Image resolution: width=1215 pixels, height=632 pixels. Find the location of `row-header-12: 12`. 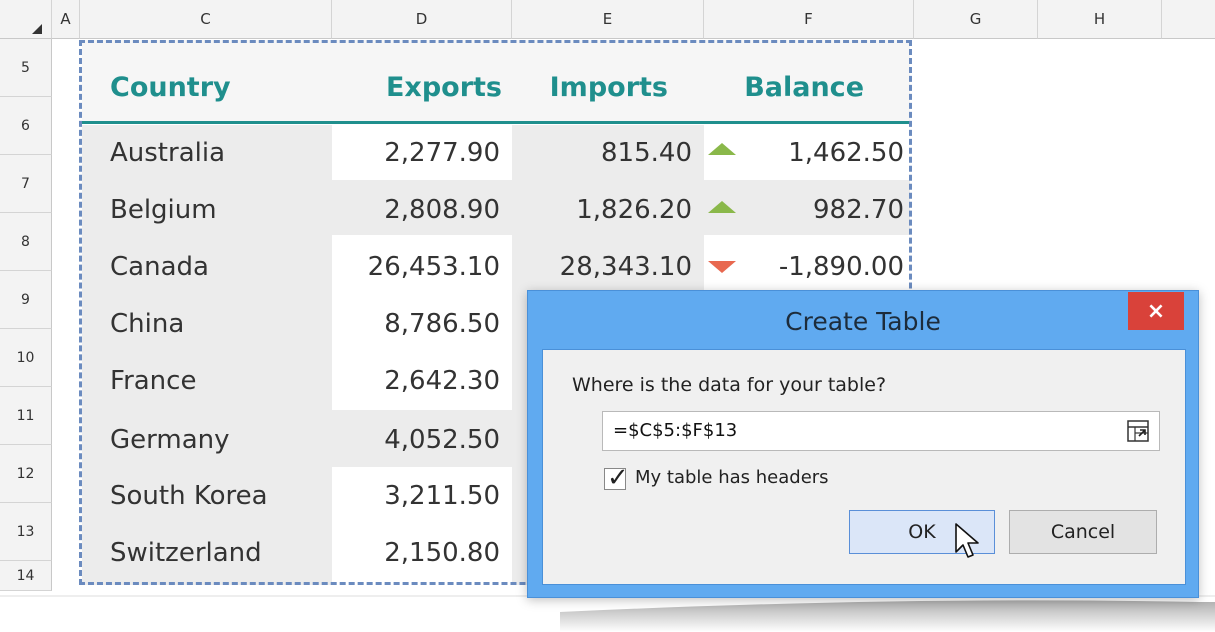

row-header-12: 12 is located at coordinates (26, 474).